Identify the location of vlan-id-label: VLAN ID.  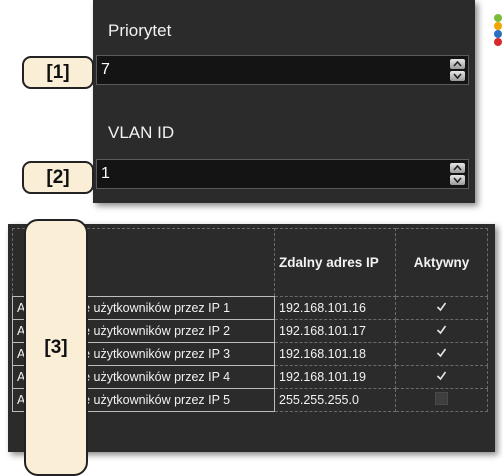
(141, 132).